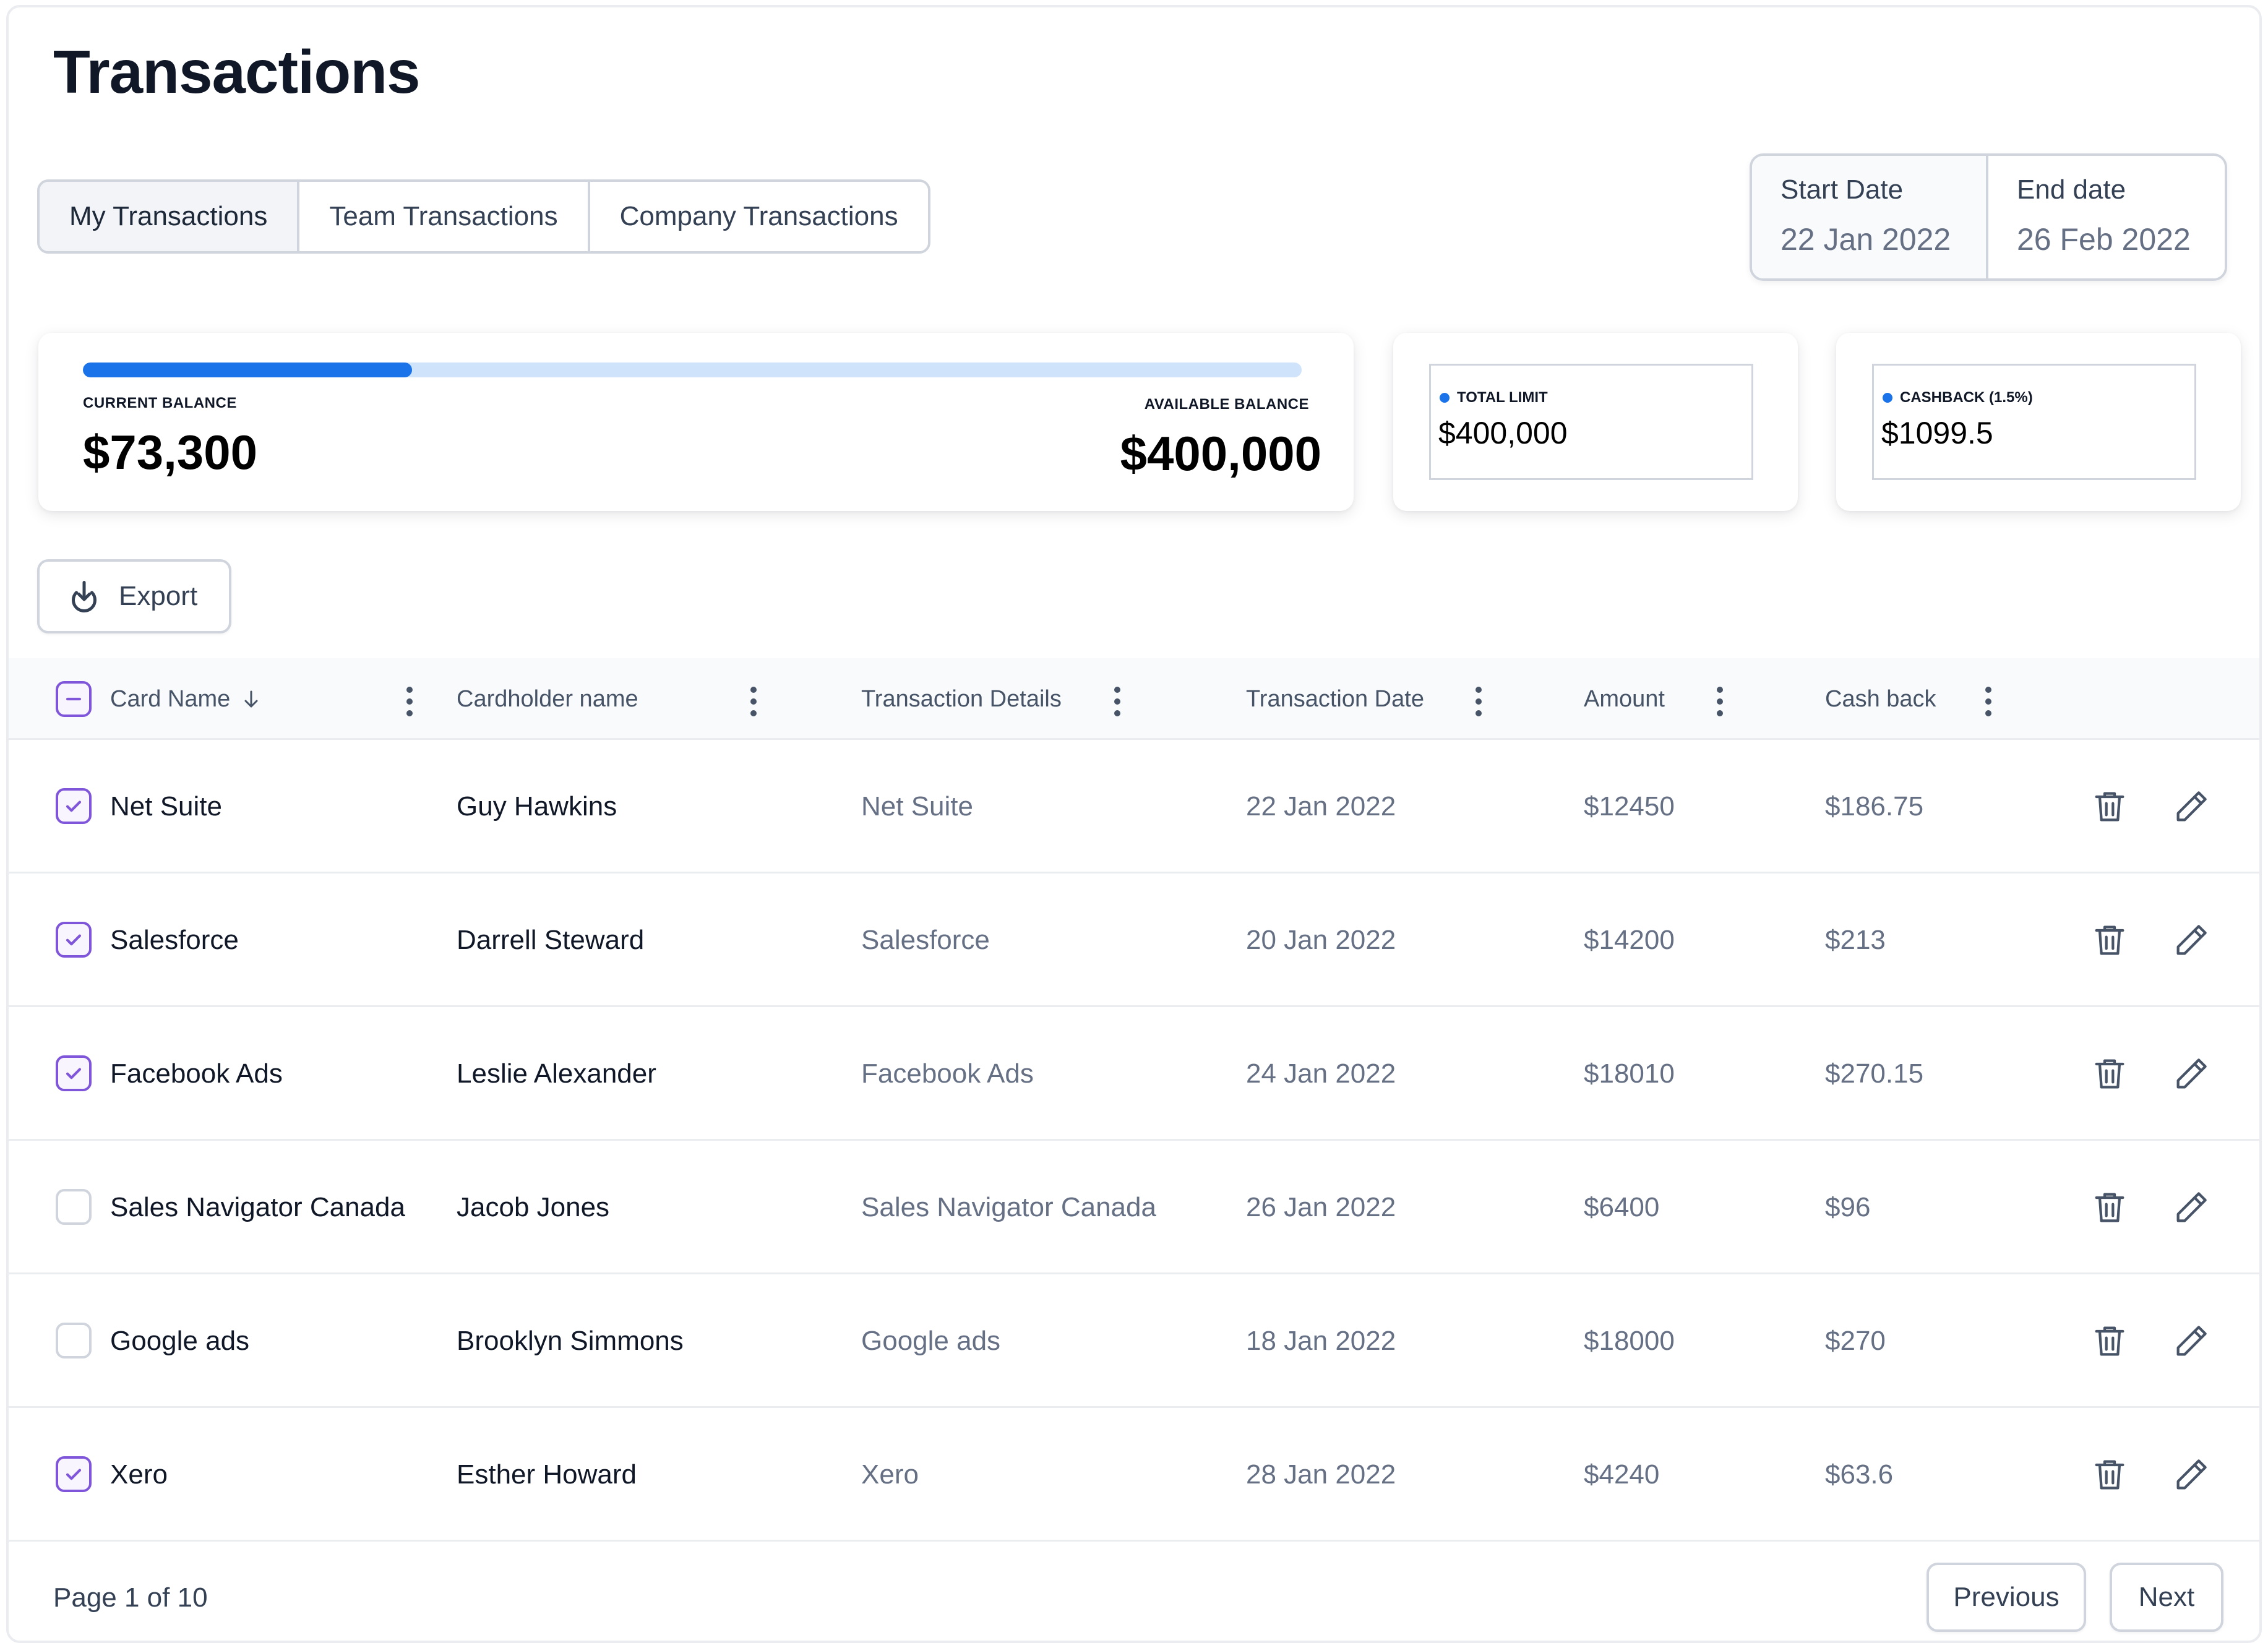 The image size is (2268, 1648). Describe the element at coordinates (1220, 454) in the screenshot. I see `available-balance-value: $400,000` at that location.